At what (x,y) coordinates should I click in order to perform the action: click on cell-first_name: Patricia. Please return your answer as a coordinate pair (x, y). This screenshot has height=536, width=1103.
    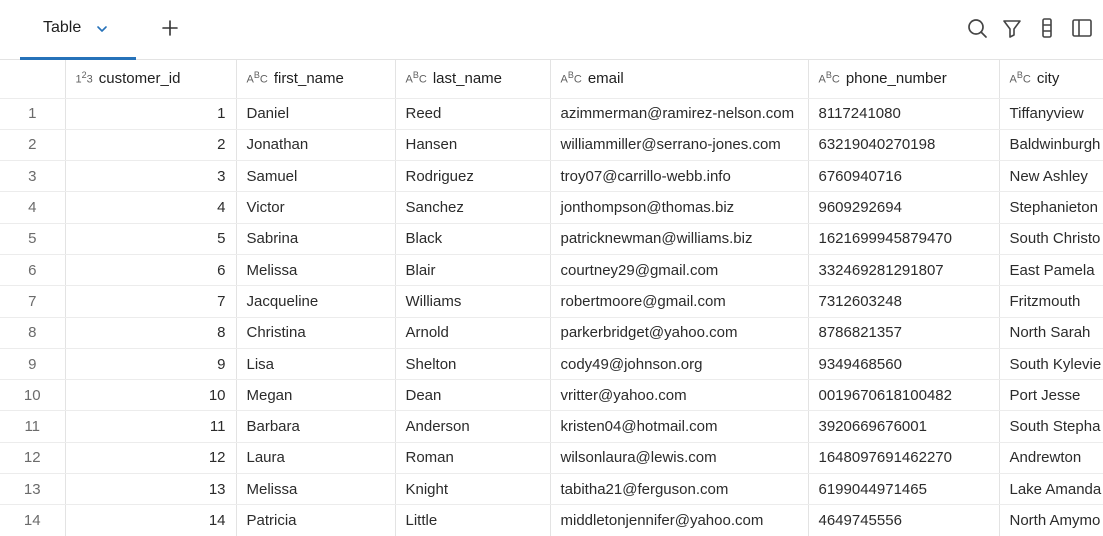
    Looking at the image, I should click on (316, 520).